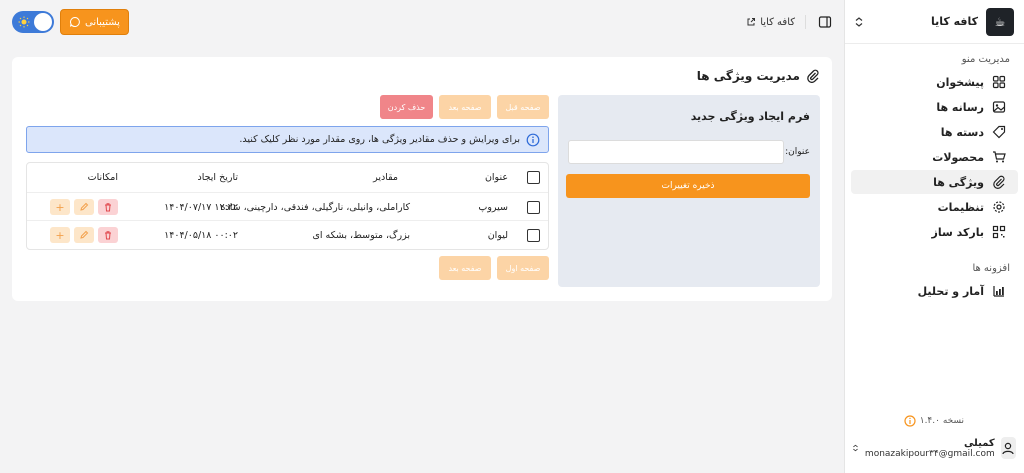 The width and height of the screenshot is (1024, 473). I want to click on sidebar-item-label: دسته ها, so click(962, 132).